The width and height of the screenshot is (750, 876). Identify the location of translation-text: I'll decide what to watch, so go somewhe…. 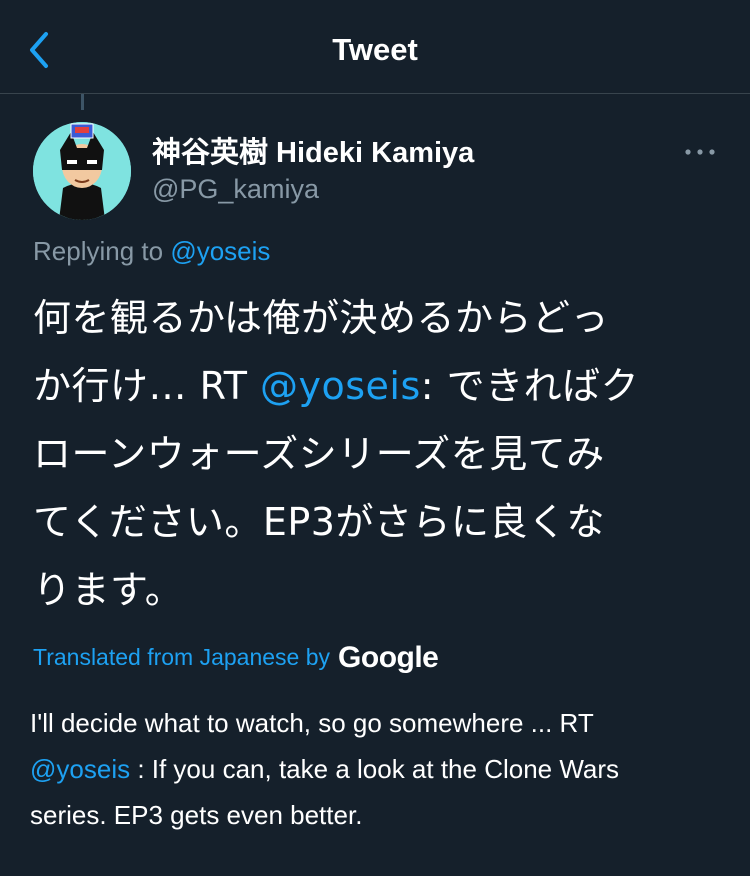
(380, 769).